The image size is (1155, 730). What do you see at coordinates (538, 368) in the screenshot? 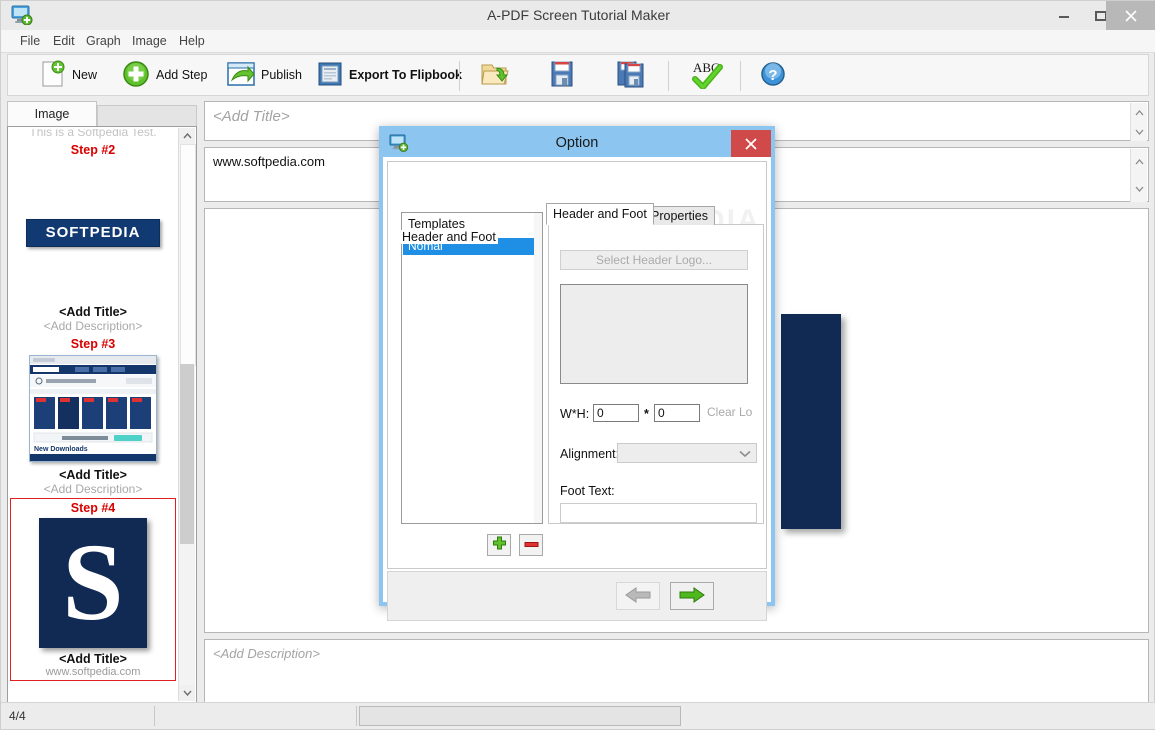
I see `templates-scrollbar` at bounding box center [538, 368].